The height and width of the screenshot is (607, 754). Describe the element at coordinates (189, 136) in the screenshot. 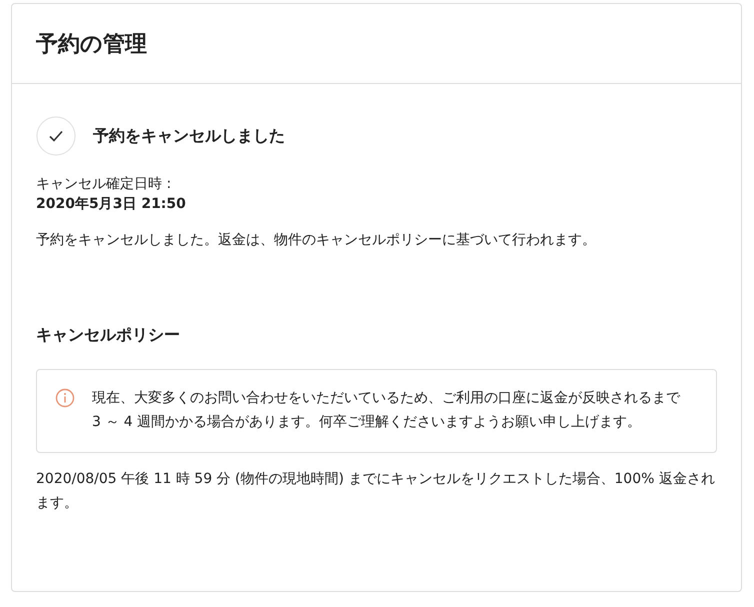

I see `status-title: 予約をキャンセルしました` at that location.